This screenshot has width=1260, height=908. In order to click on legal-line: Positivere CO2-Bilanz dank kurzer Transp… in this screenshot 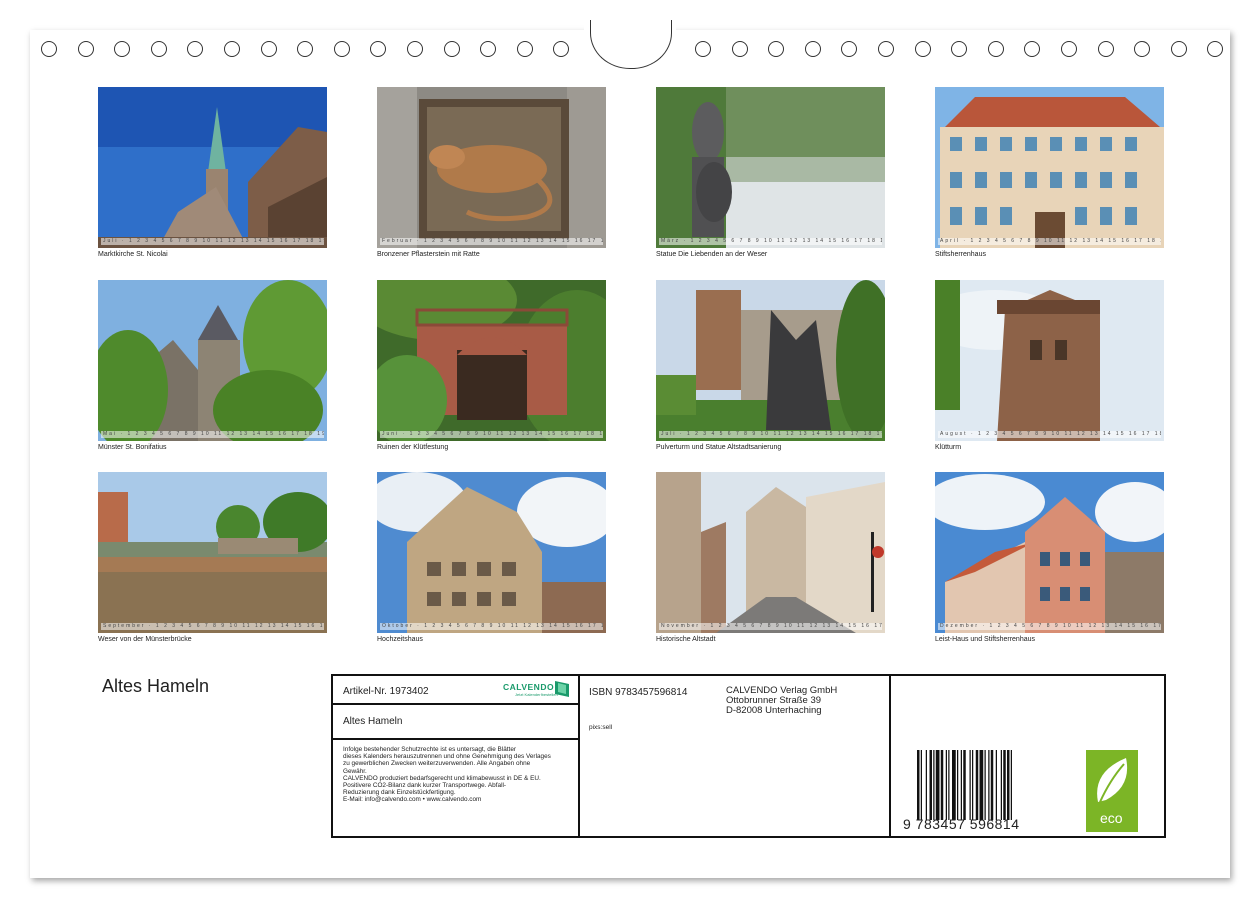, I will do `click(425, 786)`.